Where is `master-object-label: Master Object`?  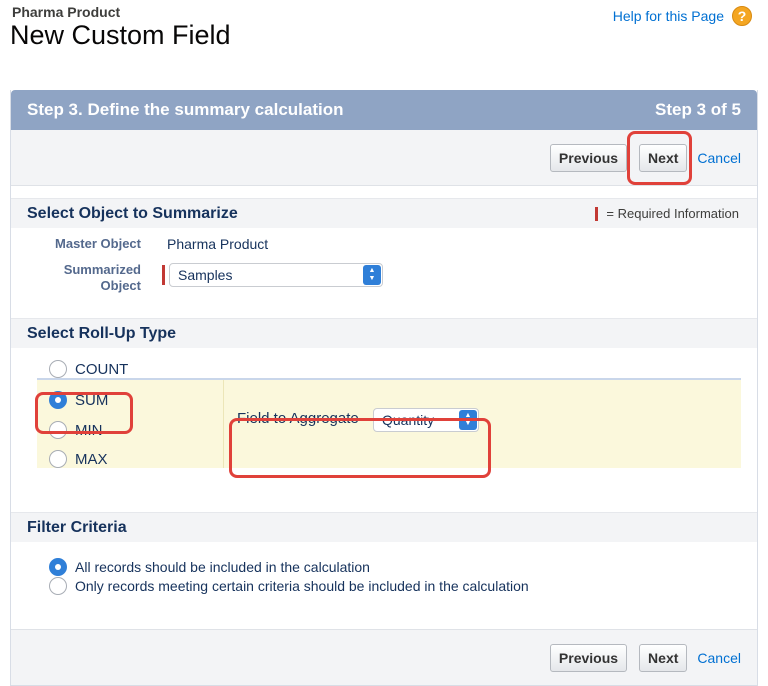 master-object-label: Master Object is located at coordinates (98, 243).